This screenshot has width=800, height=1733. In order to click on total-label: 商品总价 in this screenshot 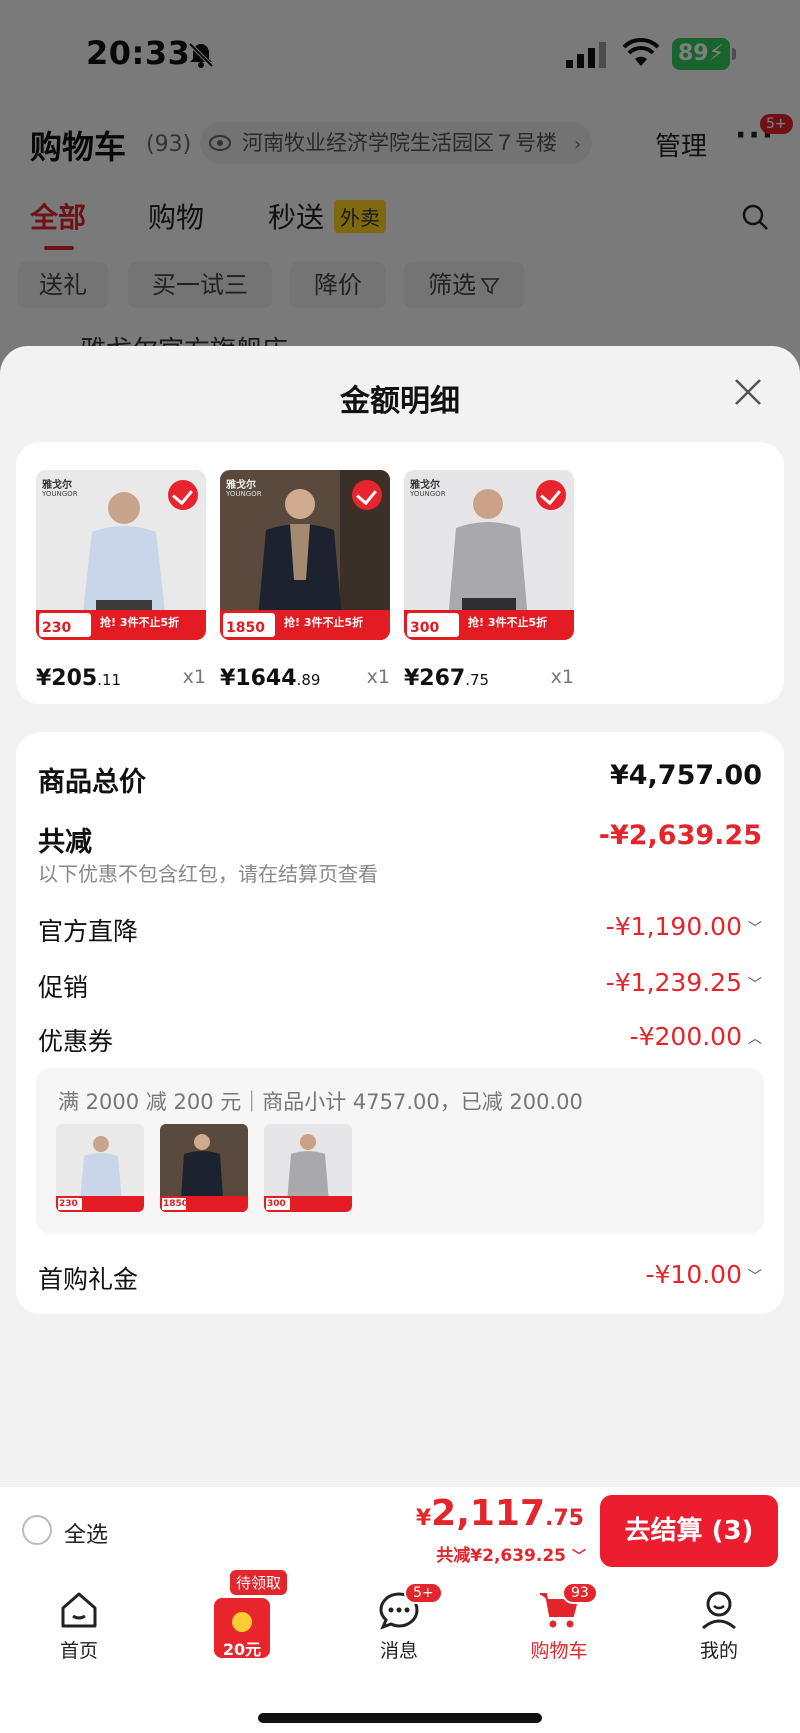, I will do `click(92, 782)`.